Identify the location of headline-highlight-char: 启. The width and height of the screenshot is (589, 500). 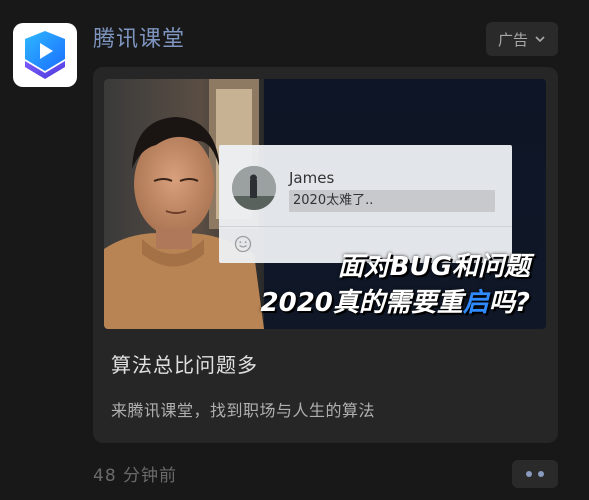
(475, 303).